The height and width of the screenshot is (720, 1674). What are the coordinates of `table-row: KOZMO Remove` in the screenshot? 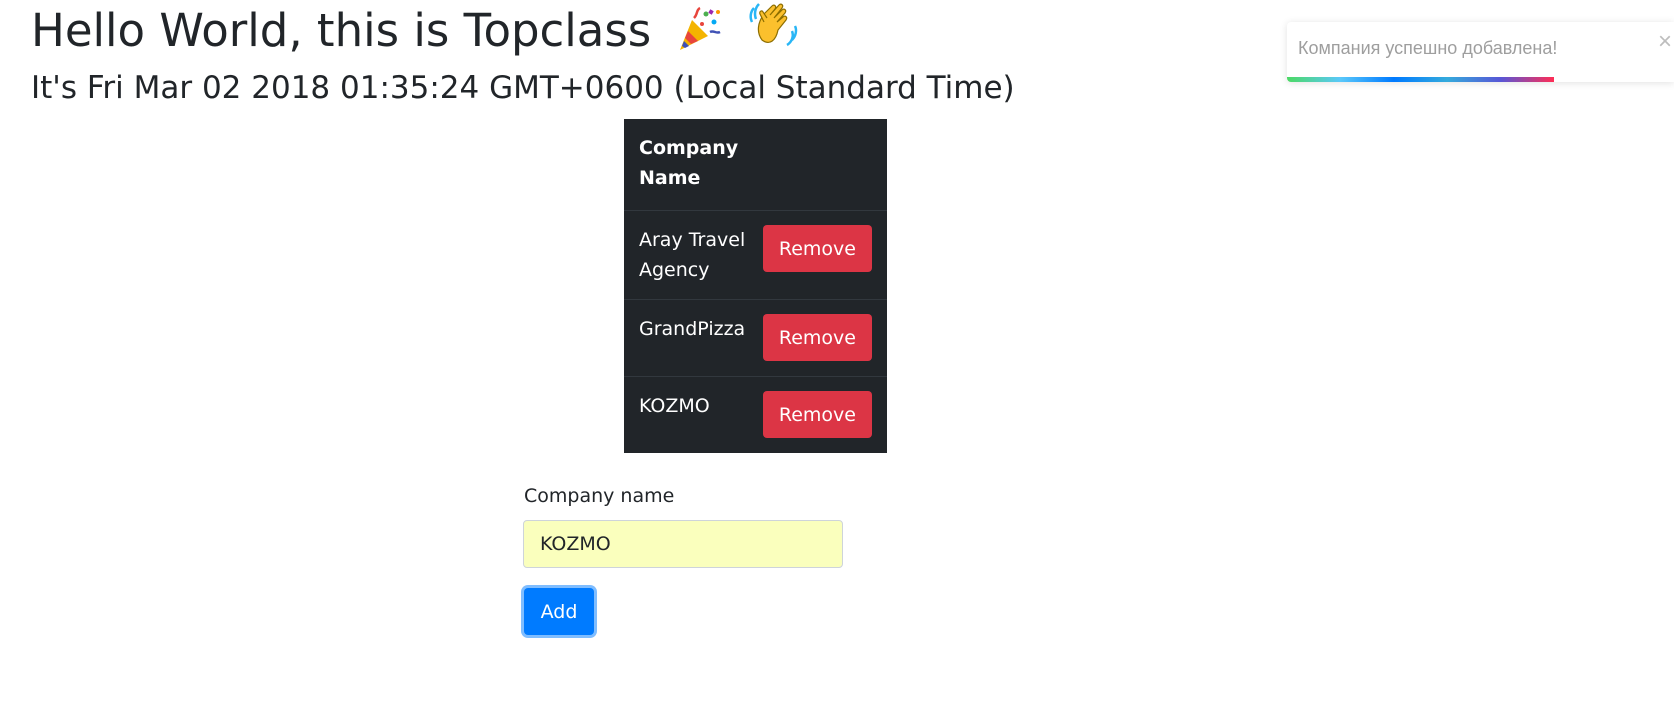 It's located at (755, 414).